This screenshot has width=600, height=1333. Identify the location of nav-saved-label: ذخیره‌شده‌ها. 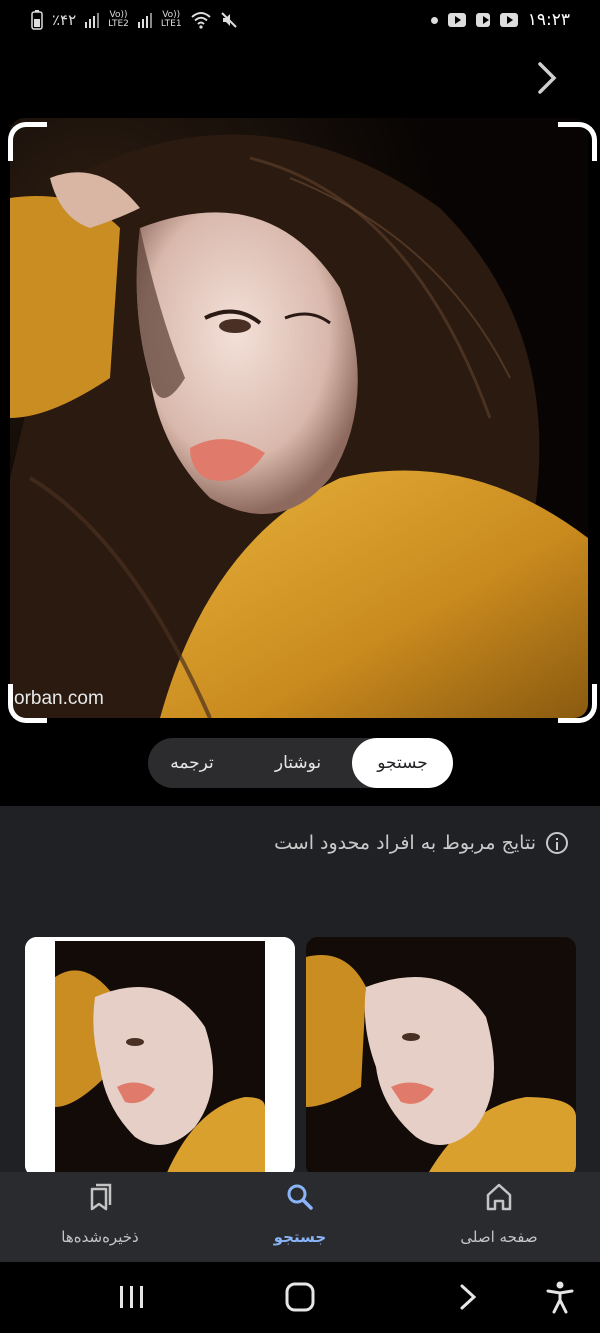
(100, 1237).